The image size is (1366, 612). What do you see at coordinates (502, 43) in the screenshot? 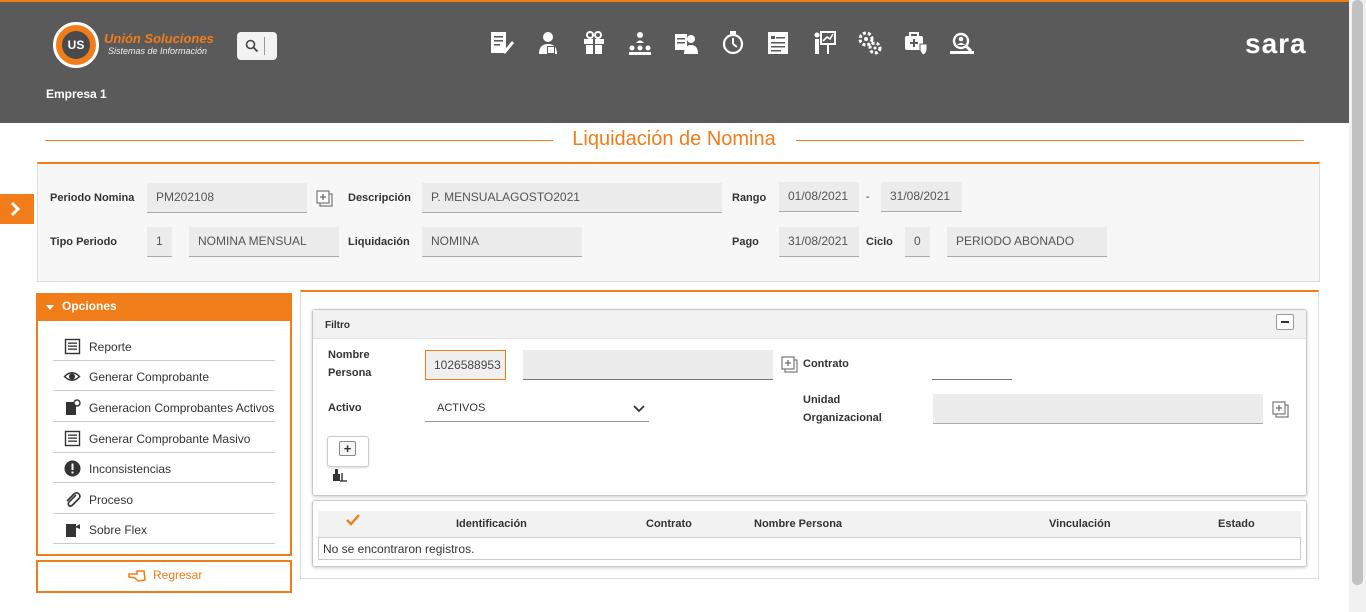
I see `document-edit-icon` at bounding box center [502, 43].